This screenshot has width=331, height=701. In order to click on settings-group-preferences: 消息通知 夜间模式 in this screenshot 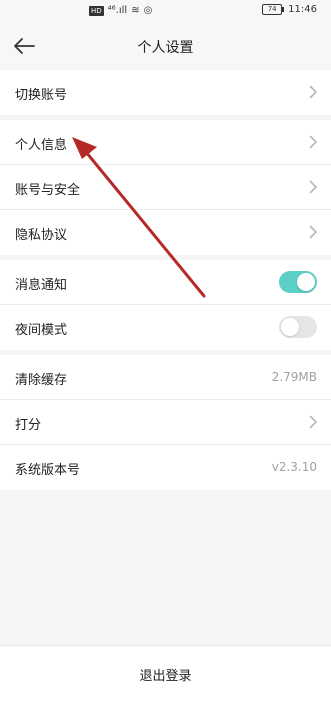, I will do `click(165, 305)`.